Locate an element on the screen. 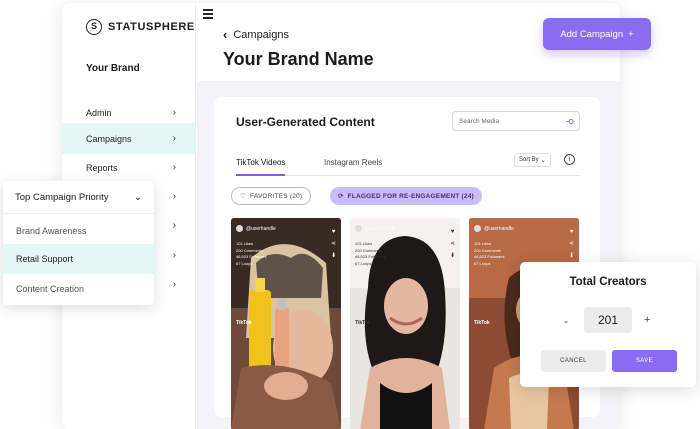 This screenshot has width=700, height=429. plus-icon: + is located at coordinates (631, 34).